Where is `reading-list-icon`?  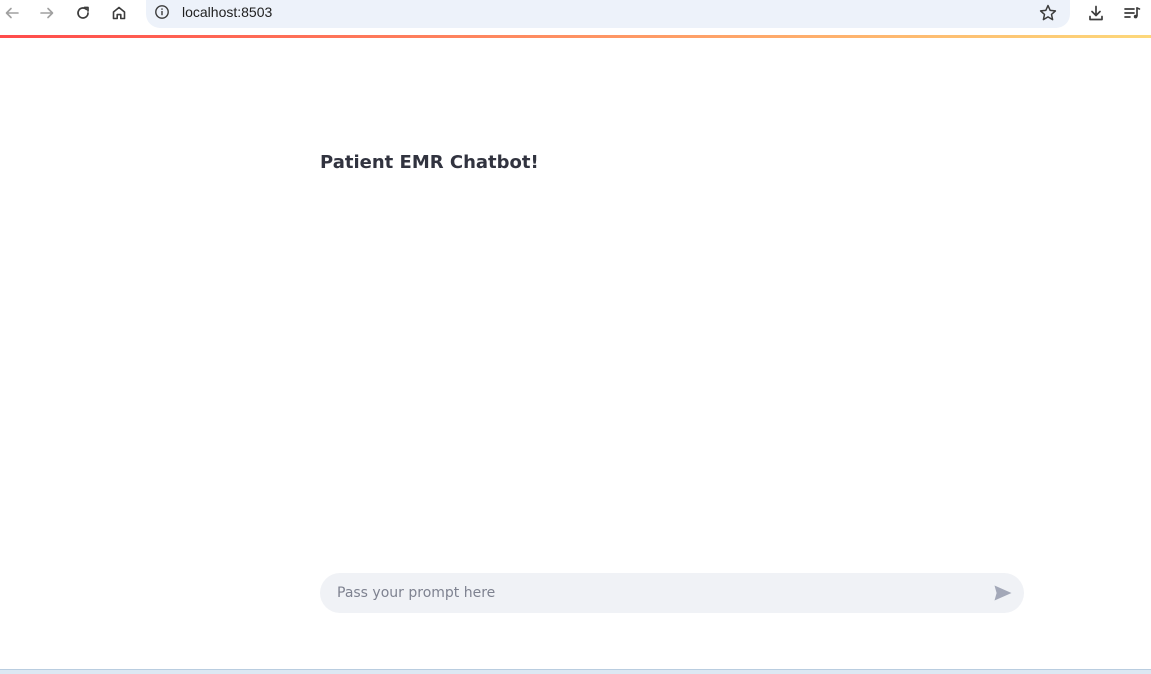 reading-list-icon is located at coordinates (1132, 13).